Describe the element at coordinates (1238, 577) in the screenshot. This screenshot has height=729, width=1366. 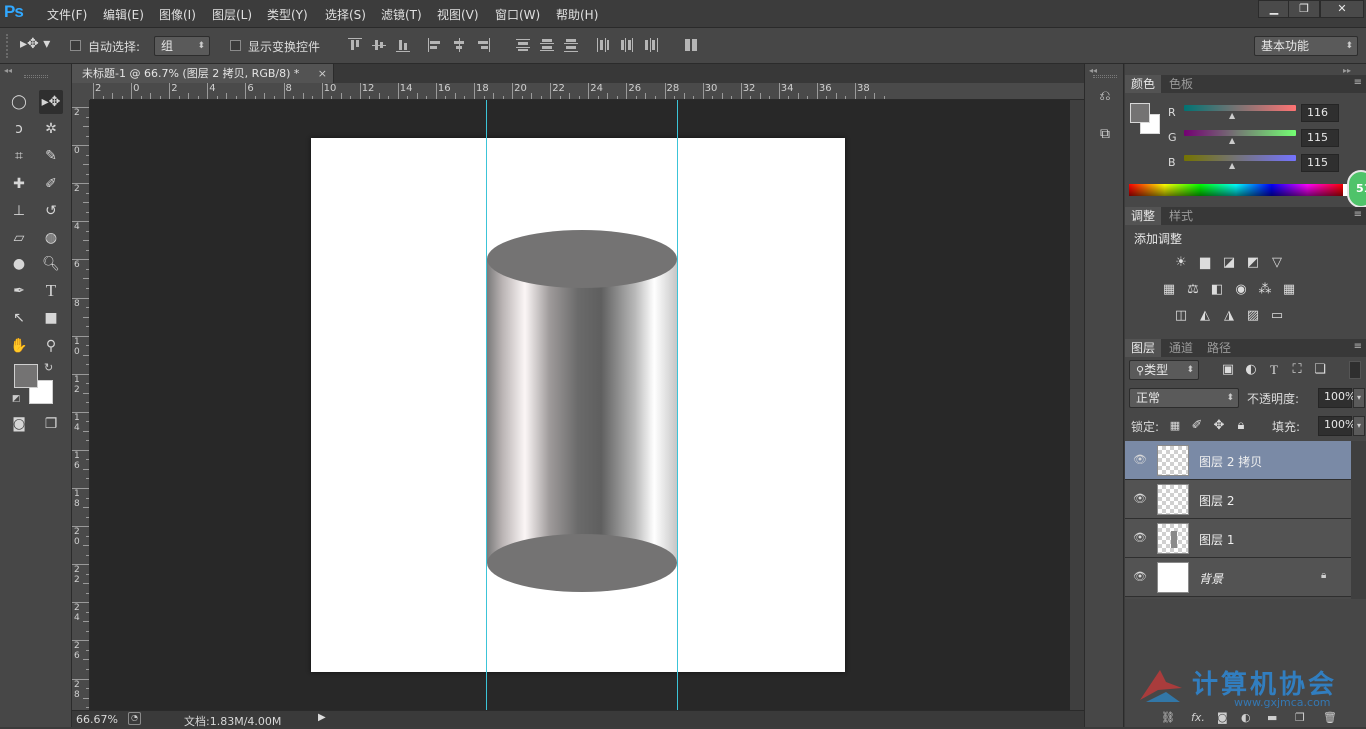
I see `layer-row-background: 👁︎ 背景 🔒︎` at that location.